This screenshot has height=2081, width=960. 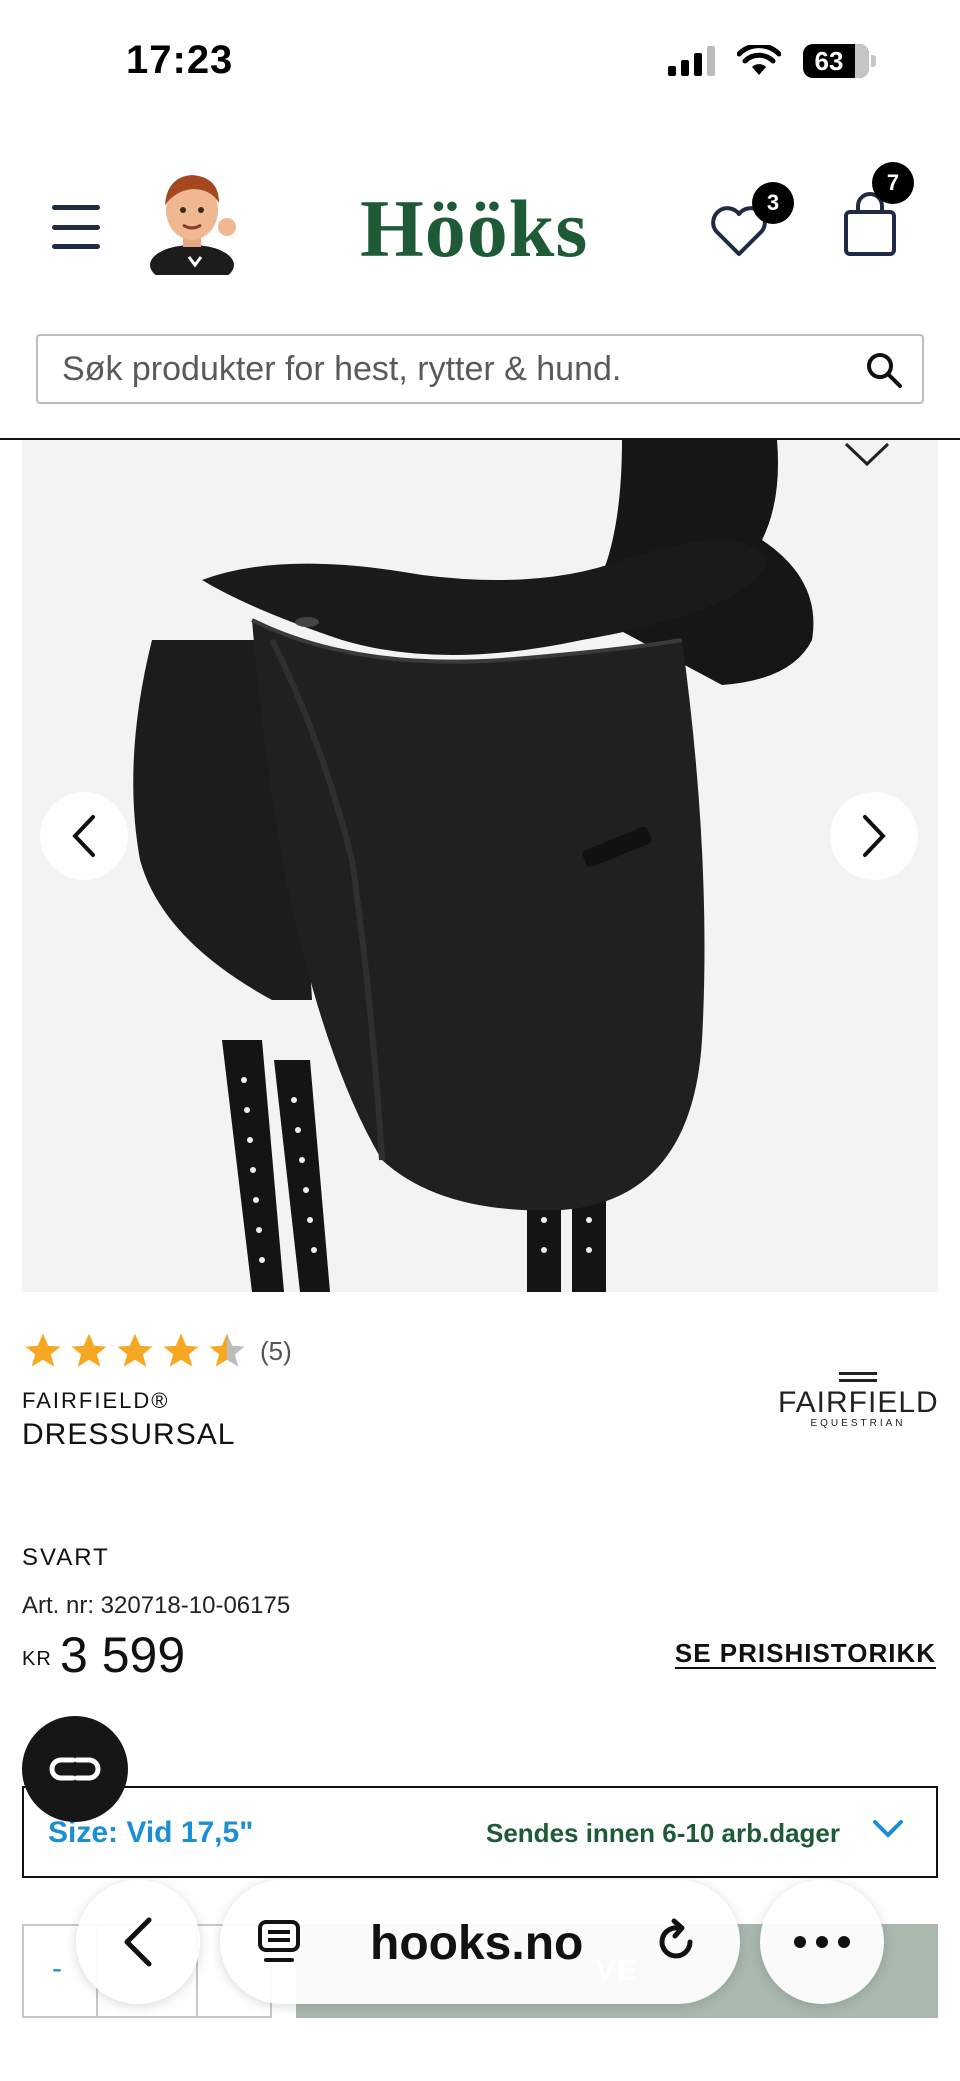 What do you see at coordinates (858, 1402) in the screenshot?
I see `brand-logo-name: FAIRFIELD` at bounding box center [858, 1402].